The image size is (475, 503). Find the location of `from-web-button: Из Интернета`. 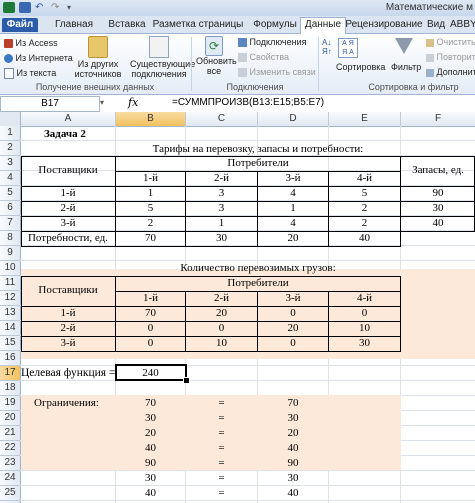

from-web-button: Из Интернета is located at coordinates (38, 58).